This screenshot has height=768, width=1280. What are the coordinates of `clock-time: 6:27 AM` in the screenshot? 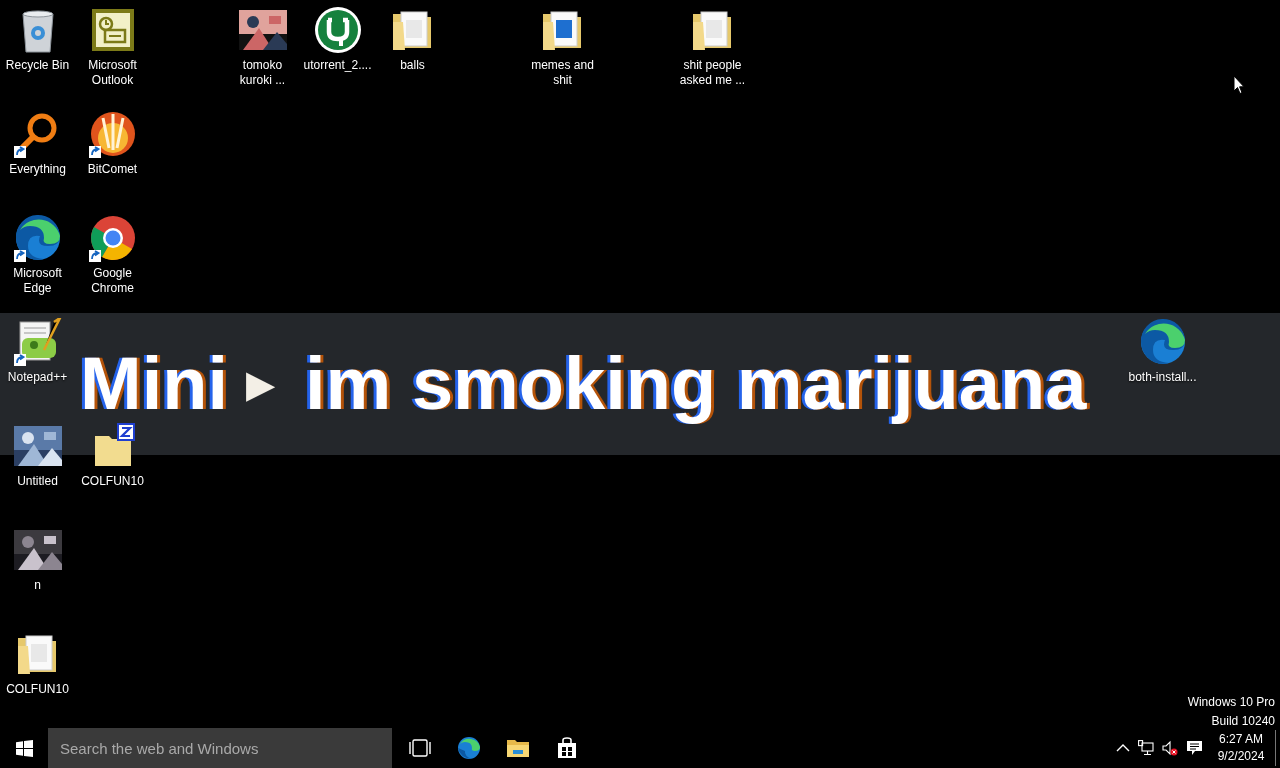 It's located at (1241, 739).